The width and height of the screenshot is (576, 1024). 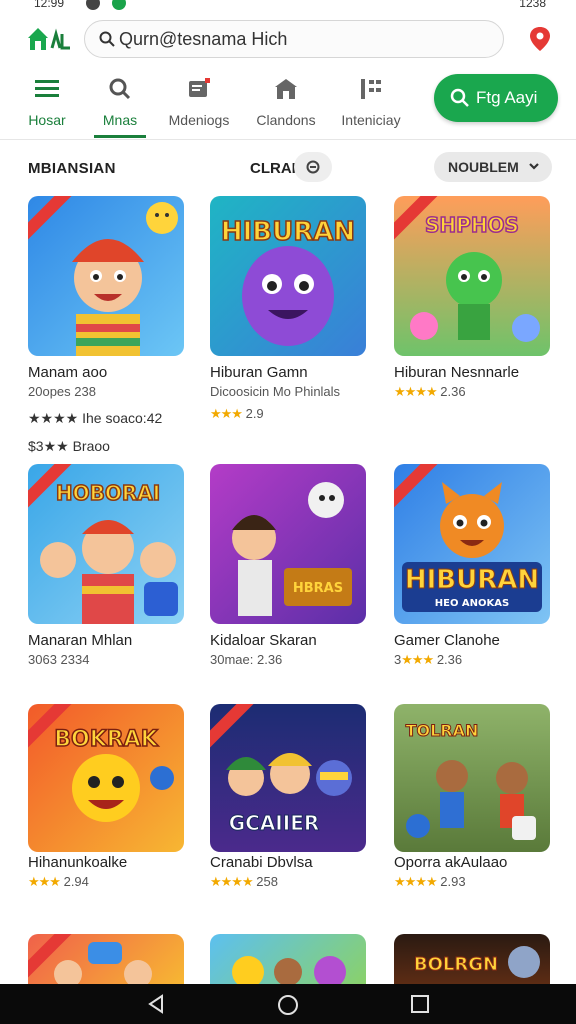 I want to click on purple-monster-icon: HIBURAN, so click(x=288, y=281).